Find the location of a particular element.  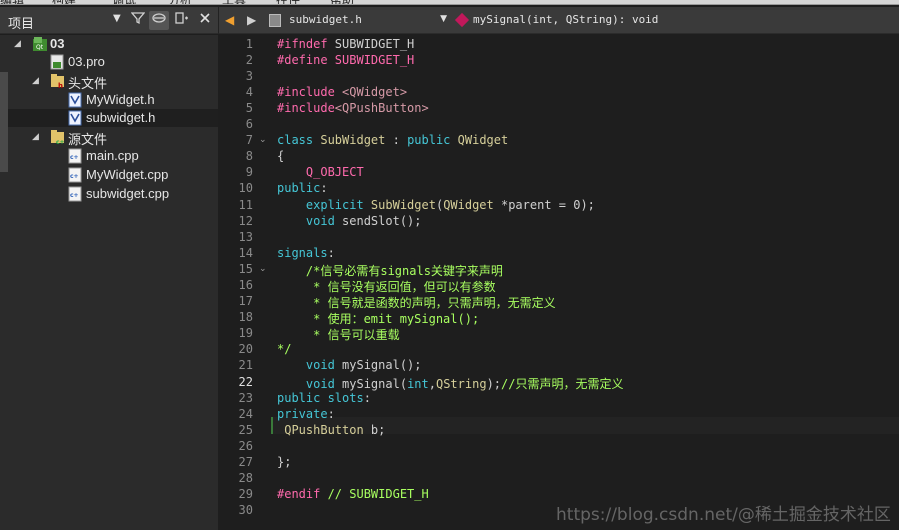

line-number: 9 is located at coordinates (249, 172).